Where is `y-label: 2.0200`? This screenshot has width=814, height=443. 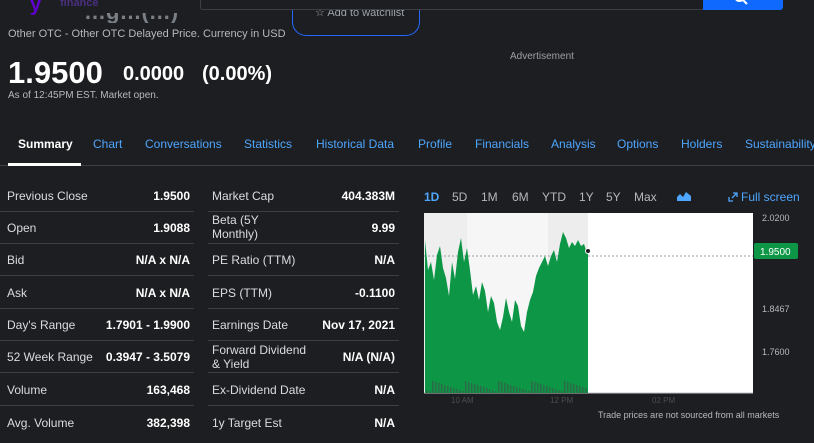 y-label: 2.0200 is located at coordinates (776, 218).